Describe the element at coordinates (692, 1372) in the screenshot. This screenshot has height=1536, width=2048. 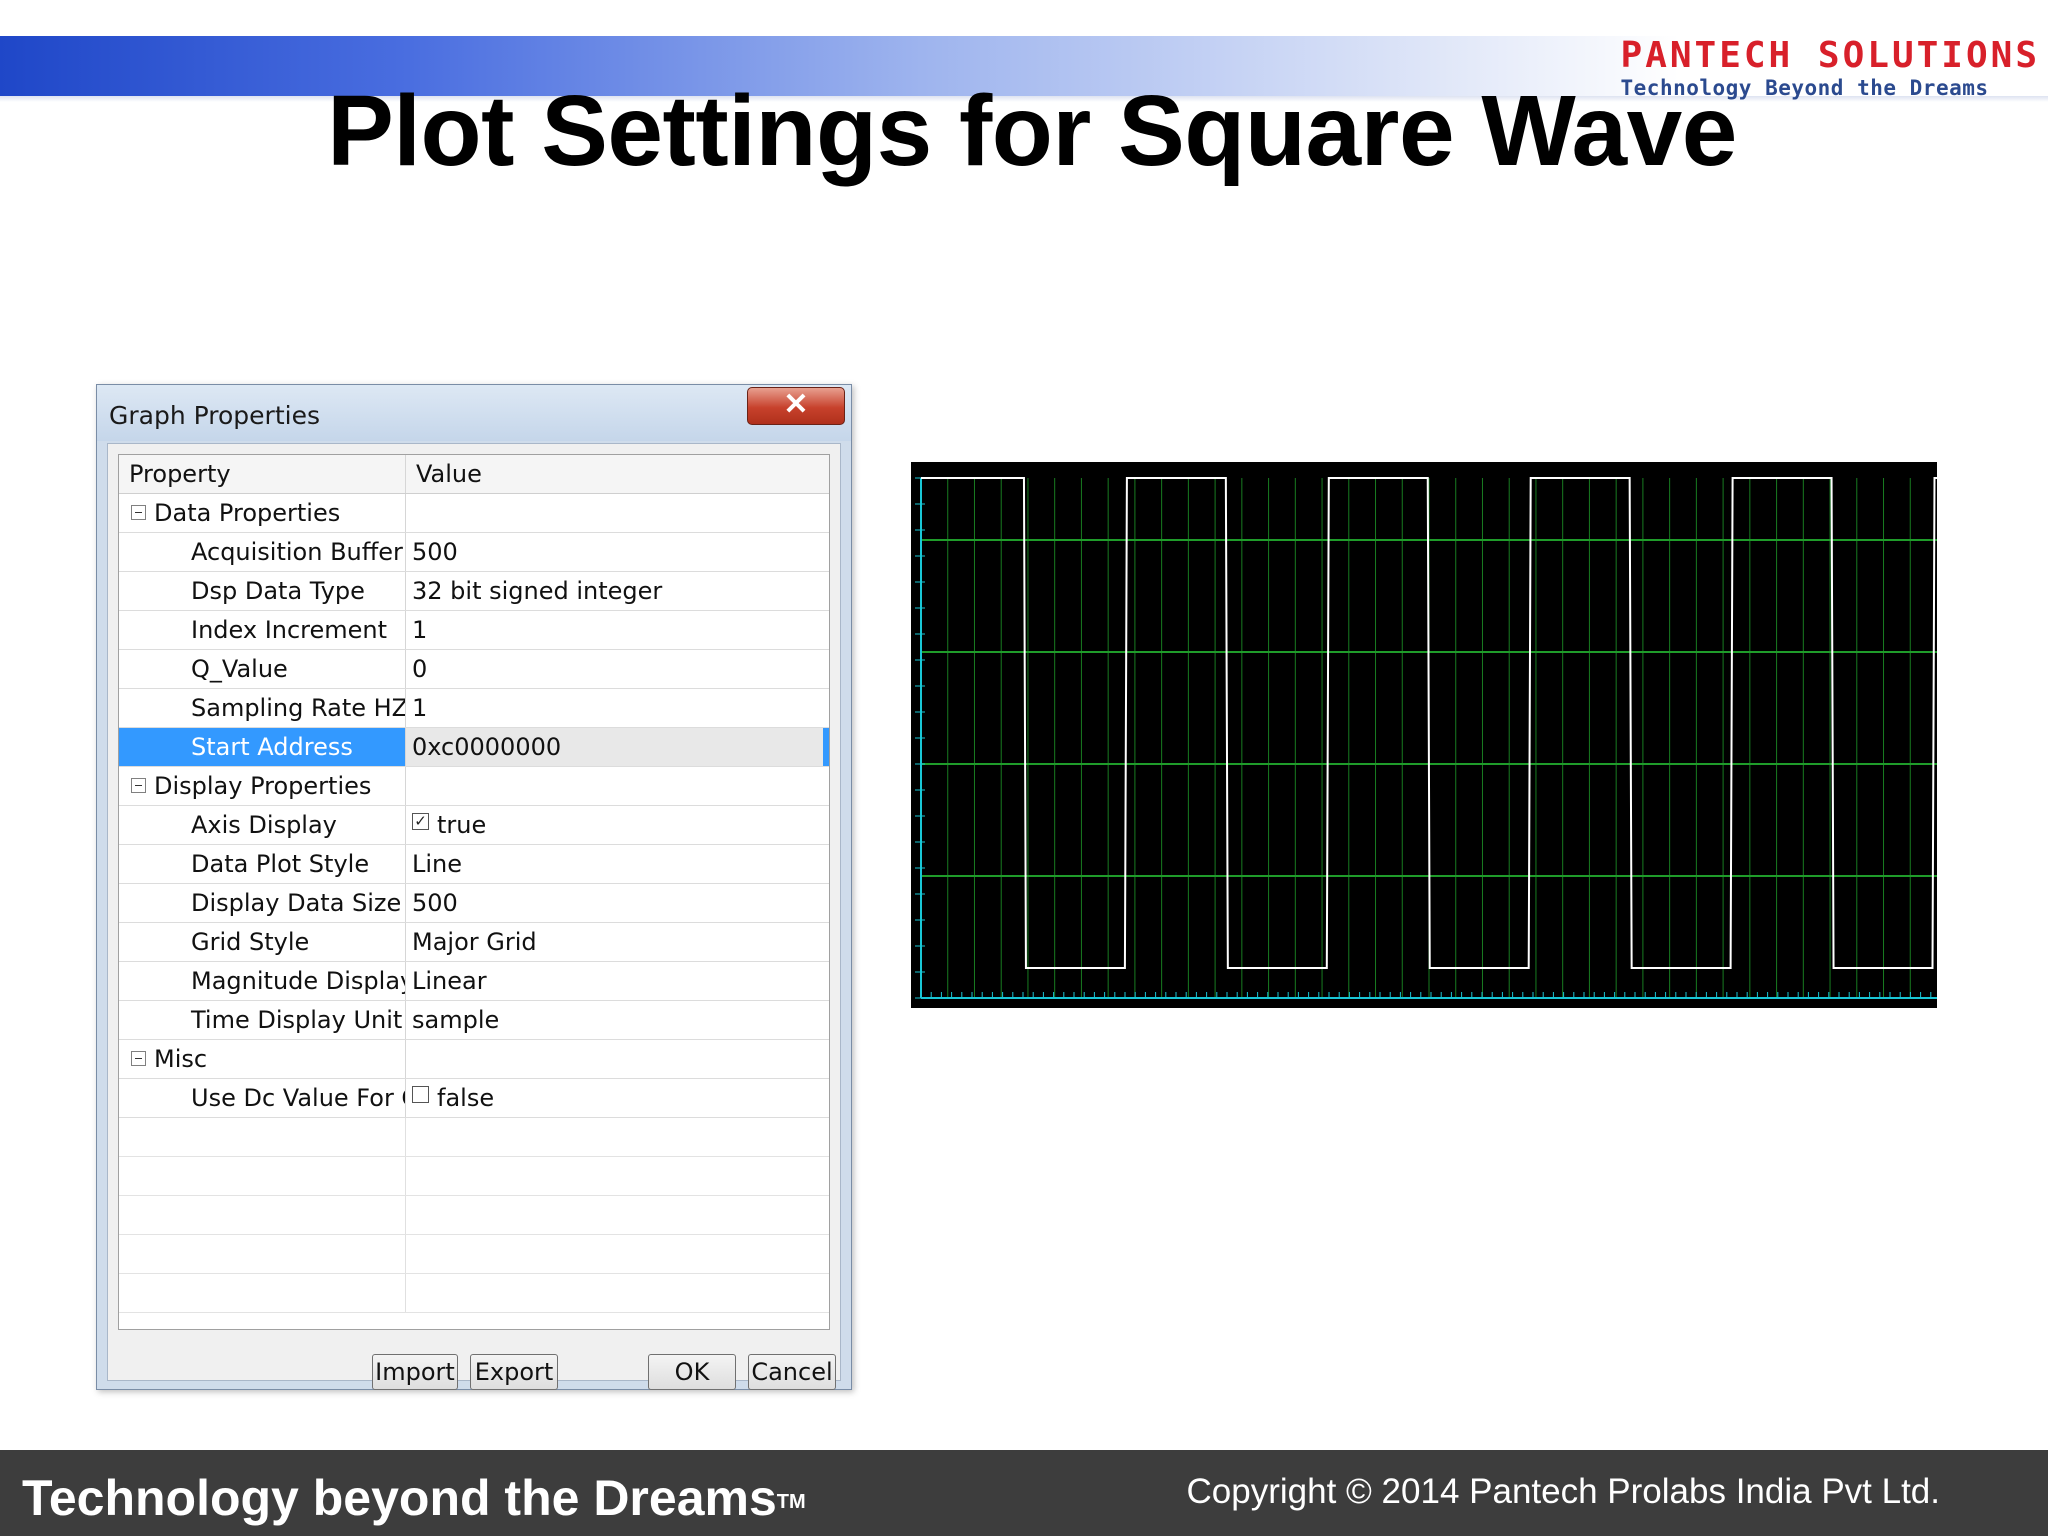
I see `ok-button: OK` at that location.